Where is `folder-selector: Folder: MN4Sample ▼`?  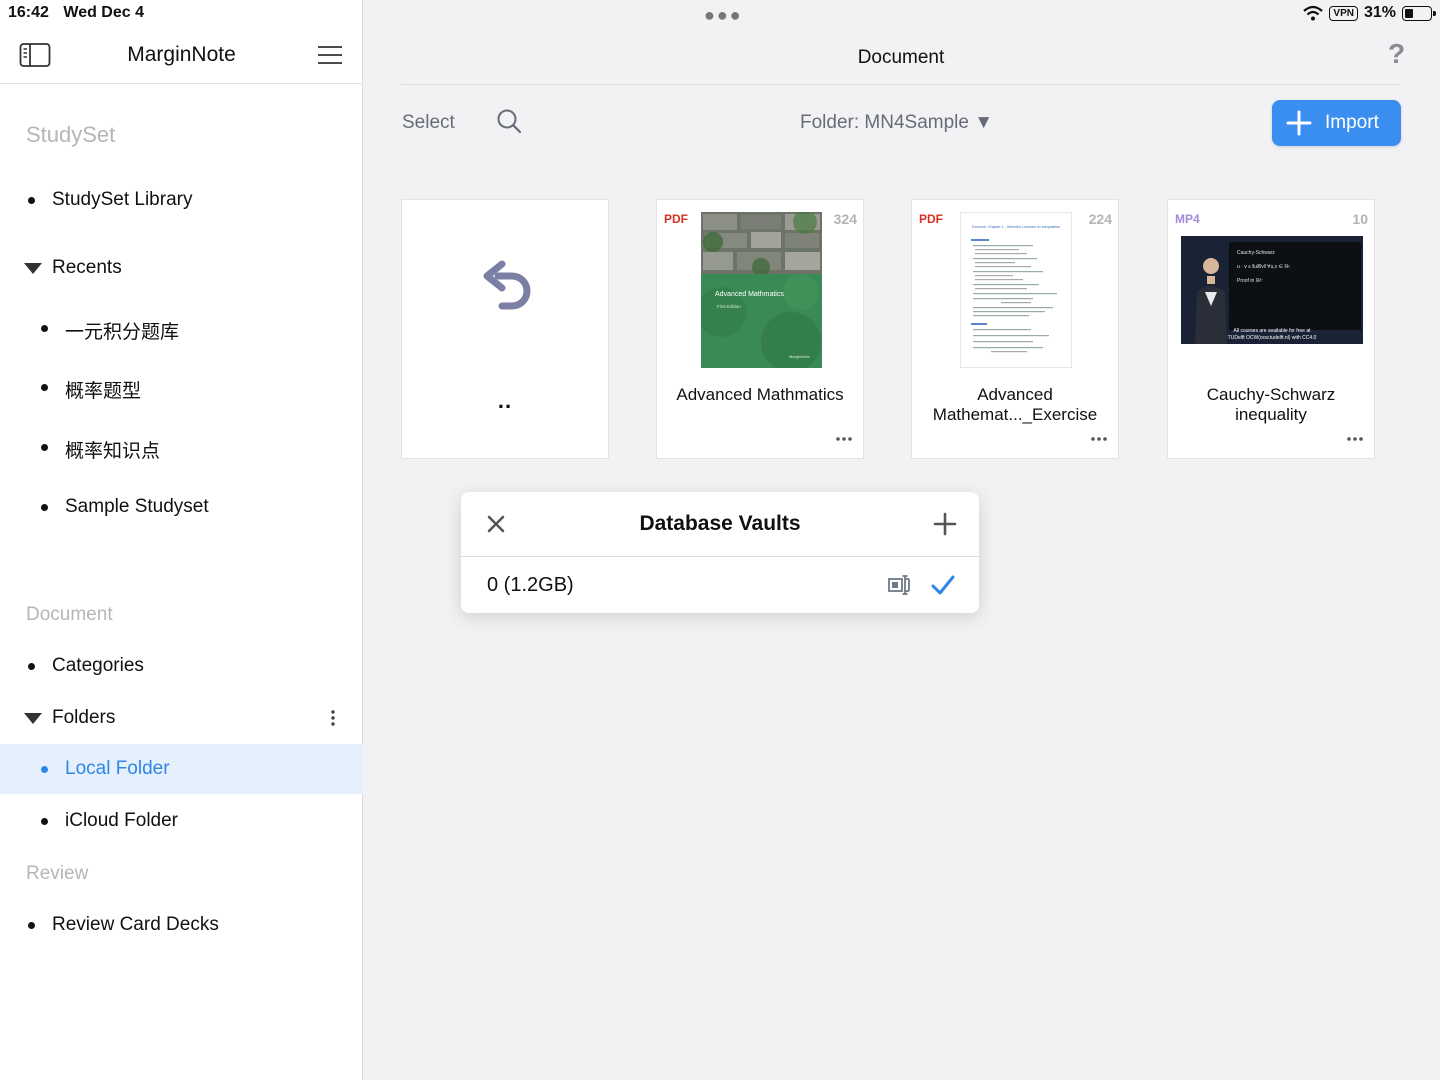 folder-selector: Folder: MN4Sample ▼ is located at coordinates (896, 123).